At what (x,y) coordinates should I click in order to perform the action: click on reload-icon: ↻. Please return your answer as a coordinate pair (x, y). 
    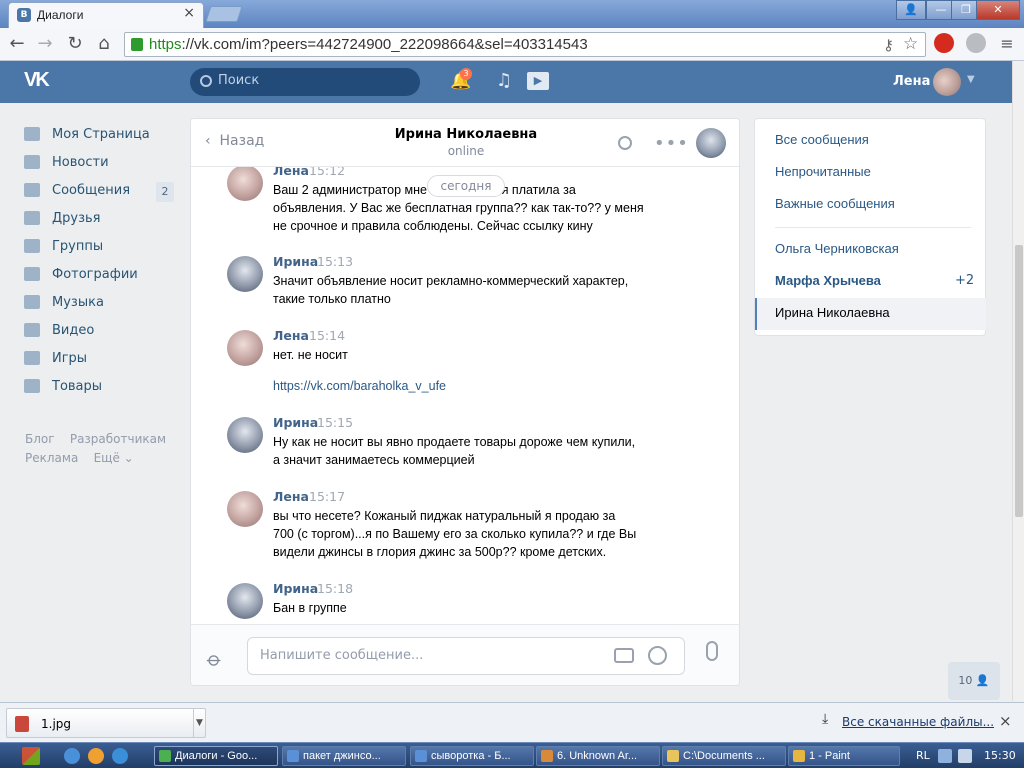
    Looking at the image, I should click on (75, 44).